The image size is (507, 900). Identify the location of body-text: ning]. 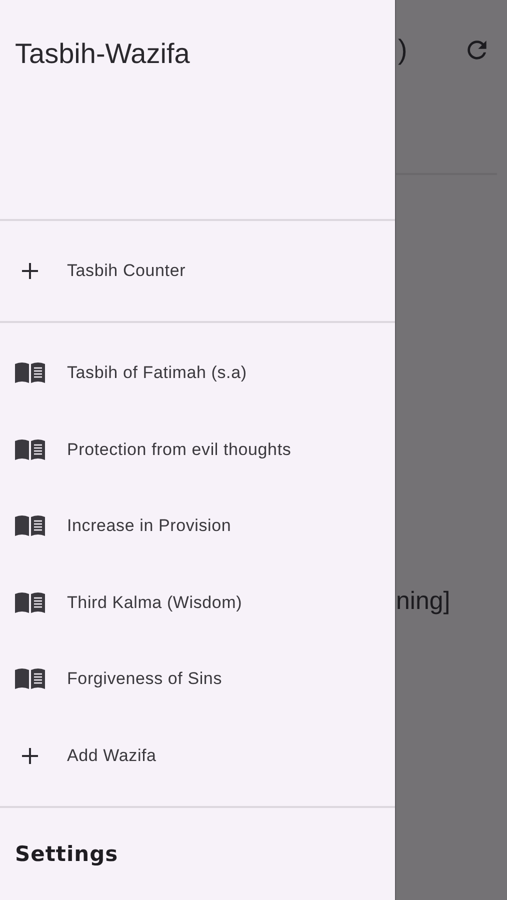
(424, 601).